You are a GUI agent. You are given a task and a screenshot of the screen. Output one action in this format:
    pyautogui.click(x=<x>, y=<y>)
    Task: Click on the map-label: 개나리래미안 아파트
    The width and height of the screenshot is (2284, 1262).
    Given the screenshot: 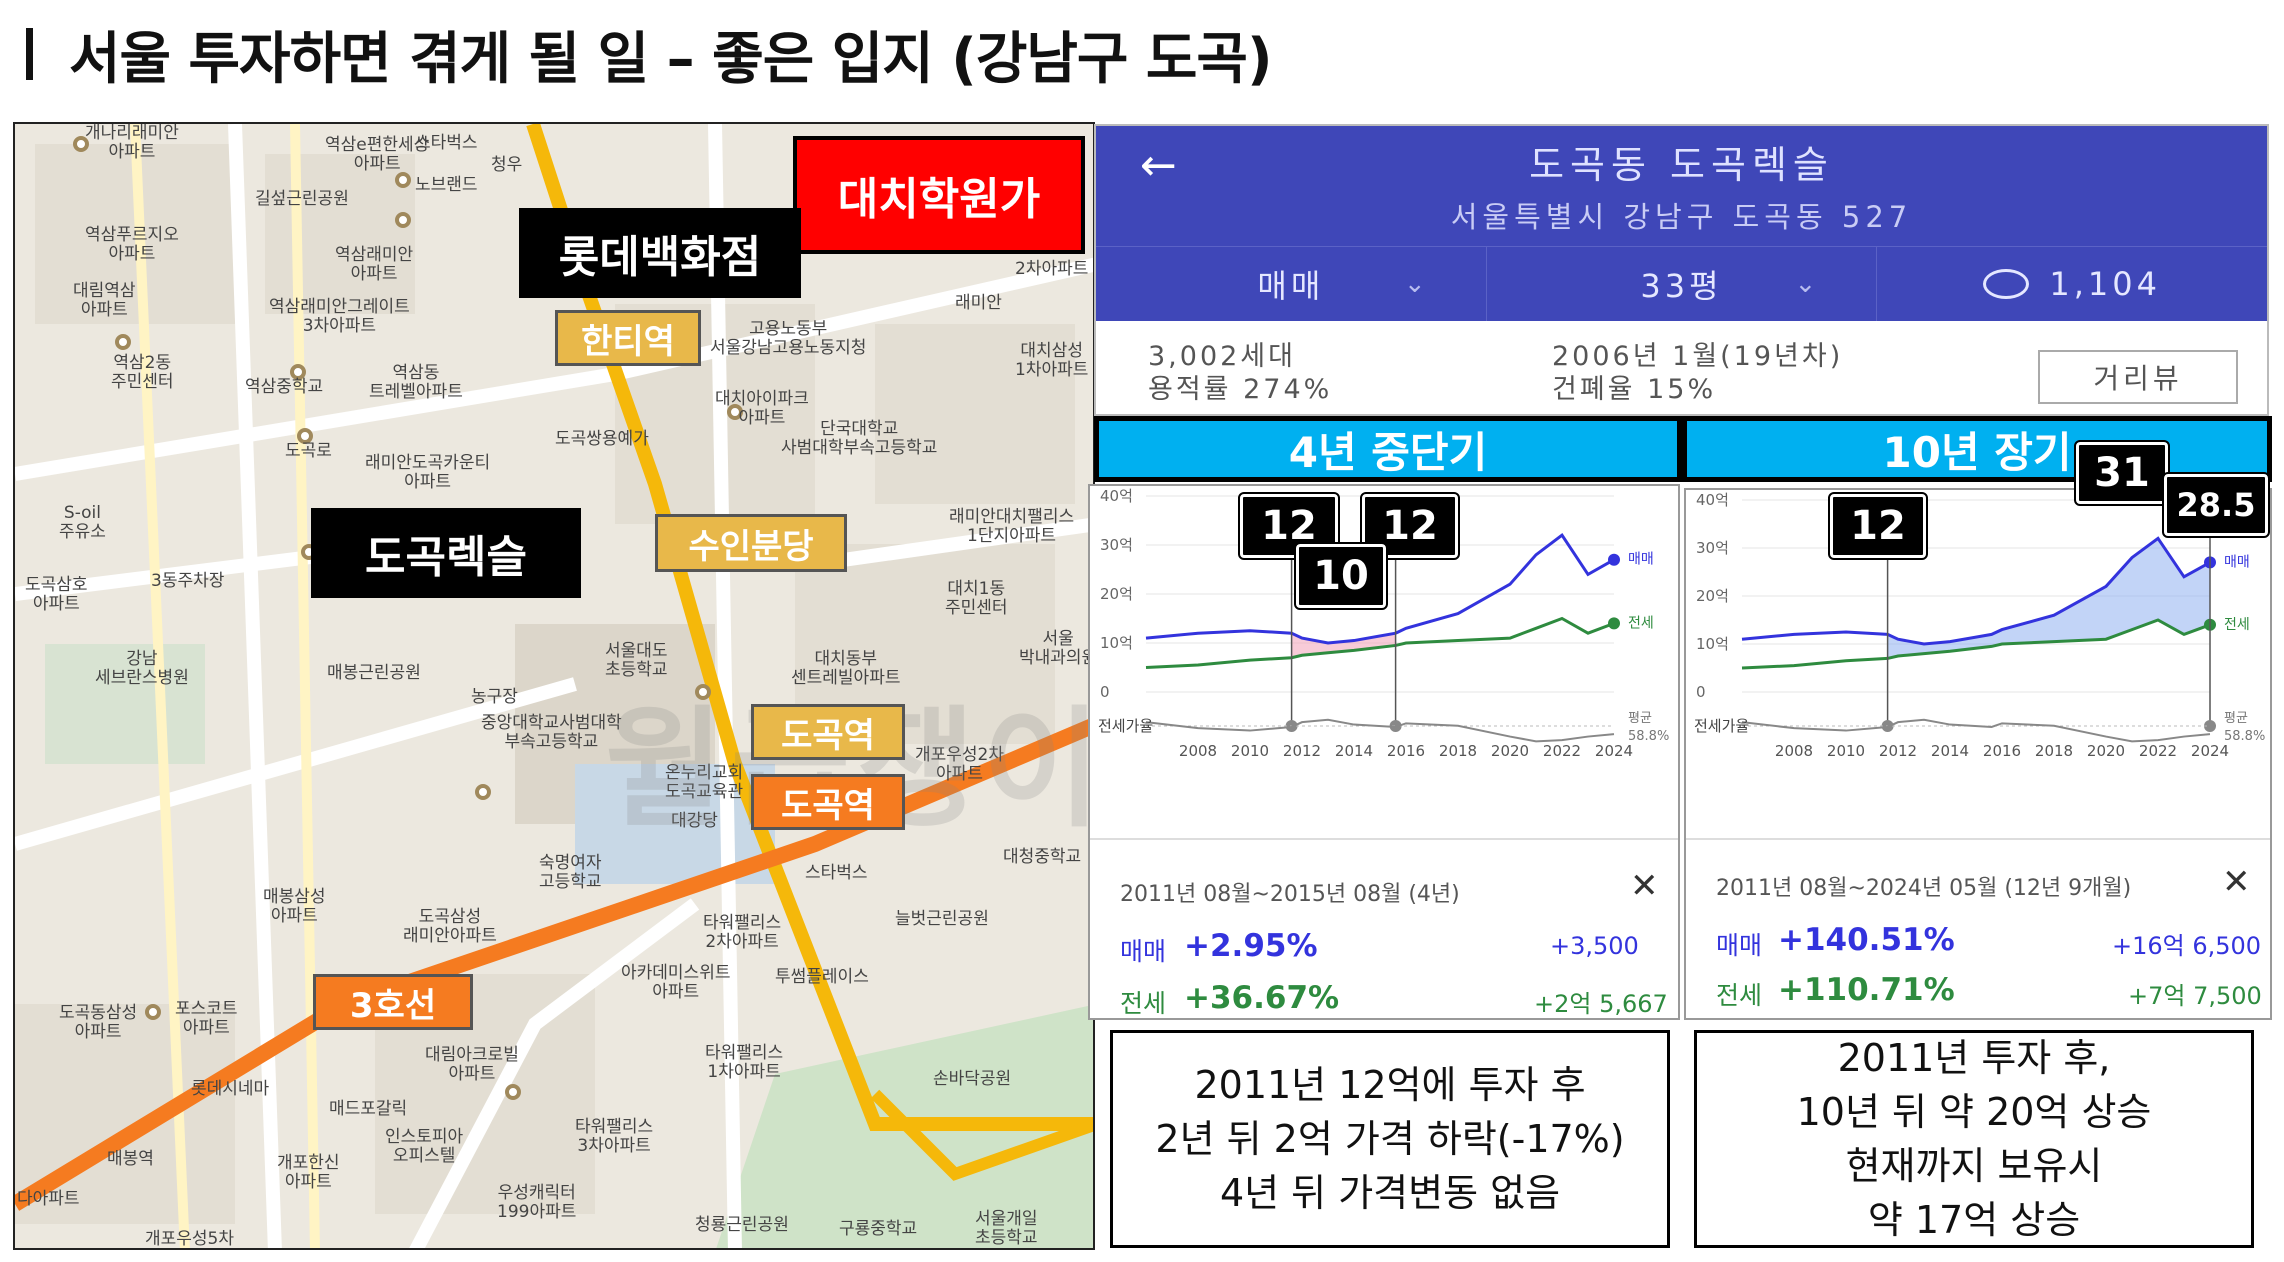 What is the action you would take?
    pyautogui.click(x=132, y=142)
    